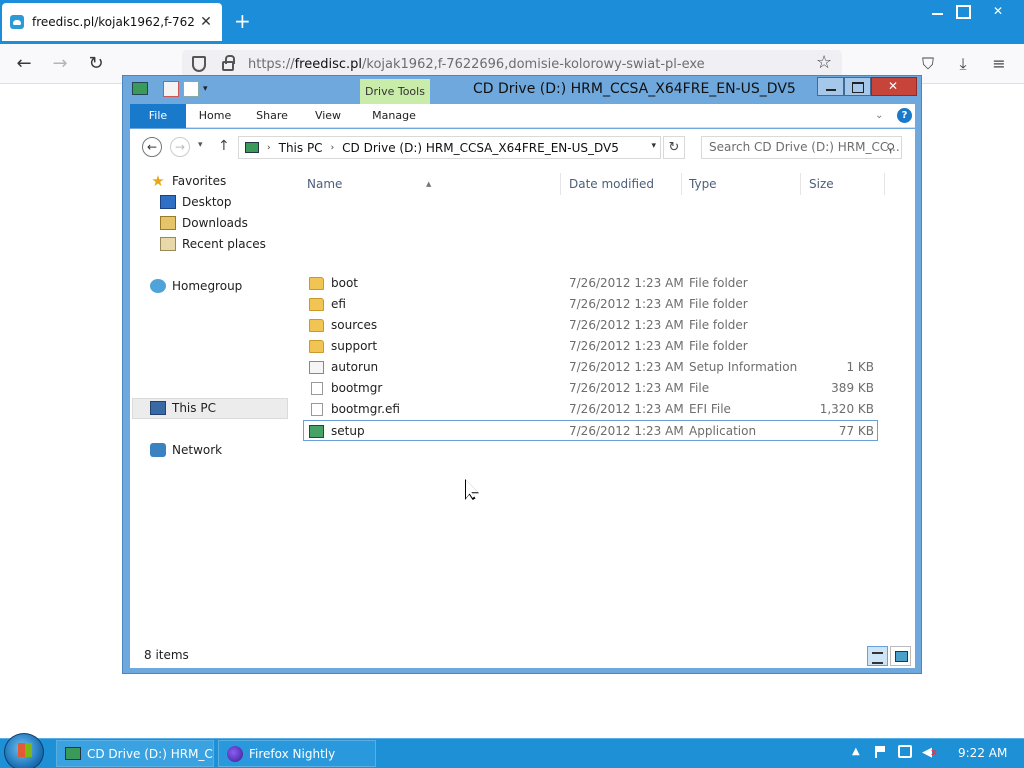 This screenshot has width=1024, height=768. I want to click on nav-item-this-pc: This PC, so click(183, 408).